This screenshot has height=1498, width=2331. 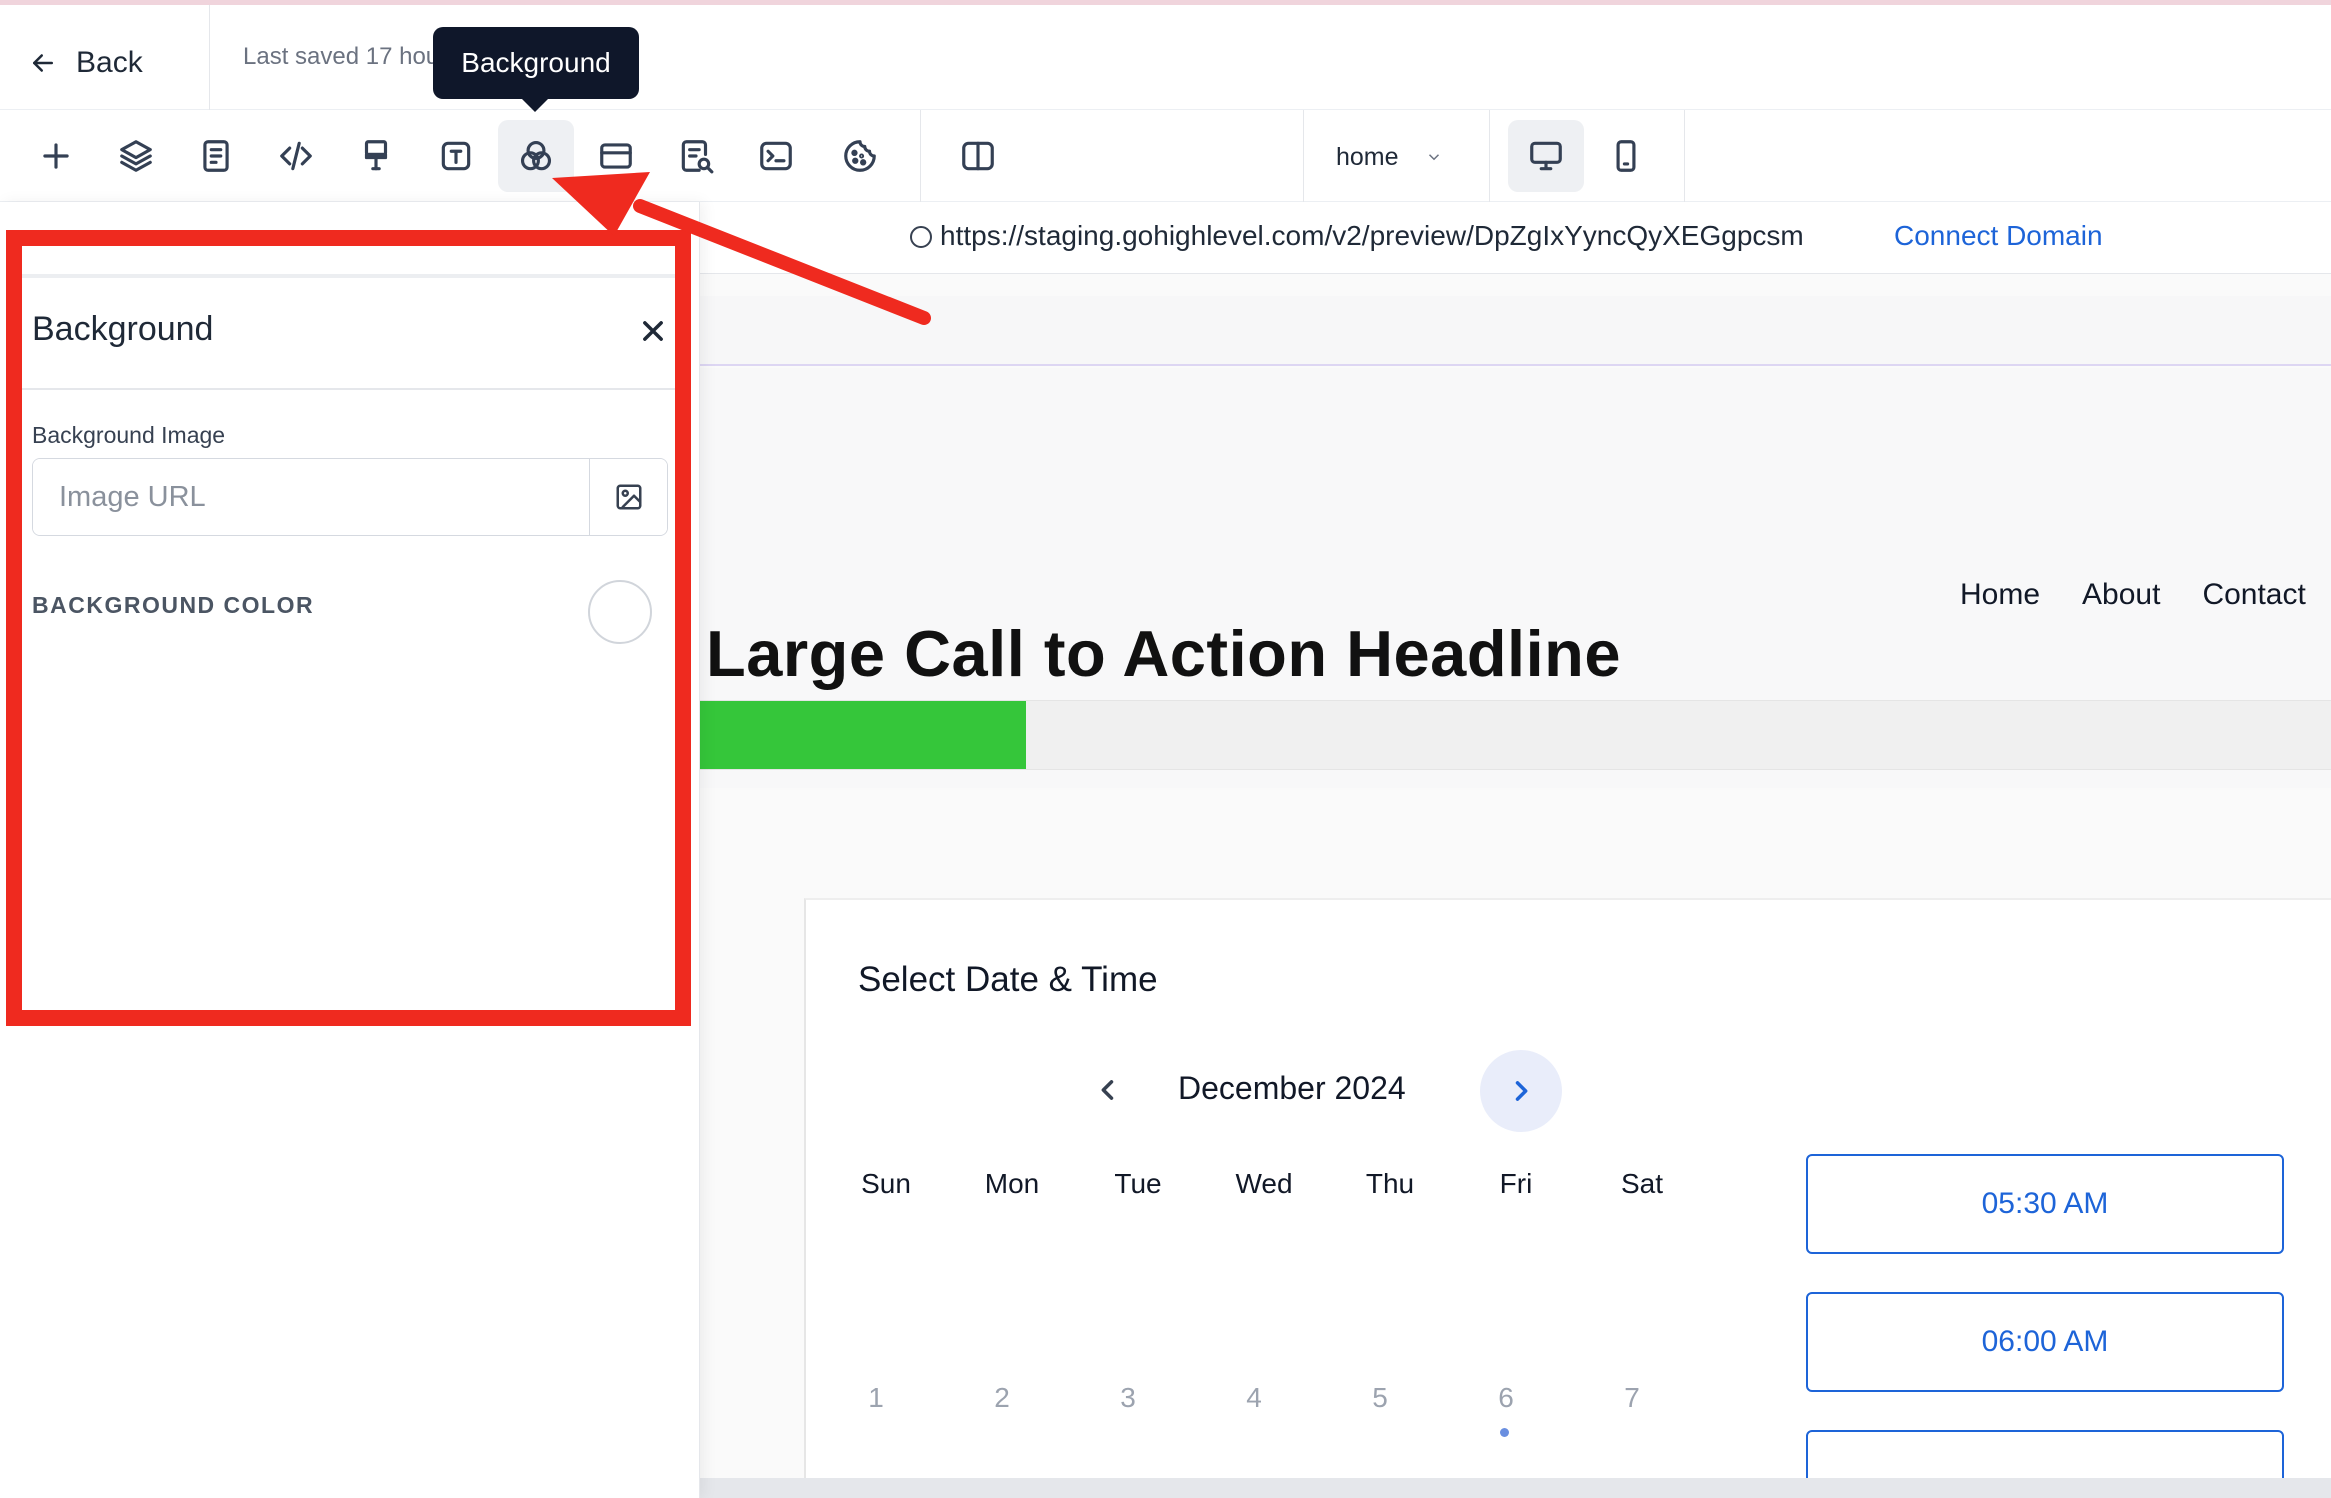 What do you see at coordinates (1264, 1183) in the screenshot?
I see `weekday-label: Wed` at bounding box center [1264, 1183].